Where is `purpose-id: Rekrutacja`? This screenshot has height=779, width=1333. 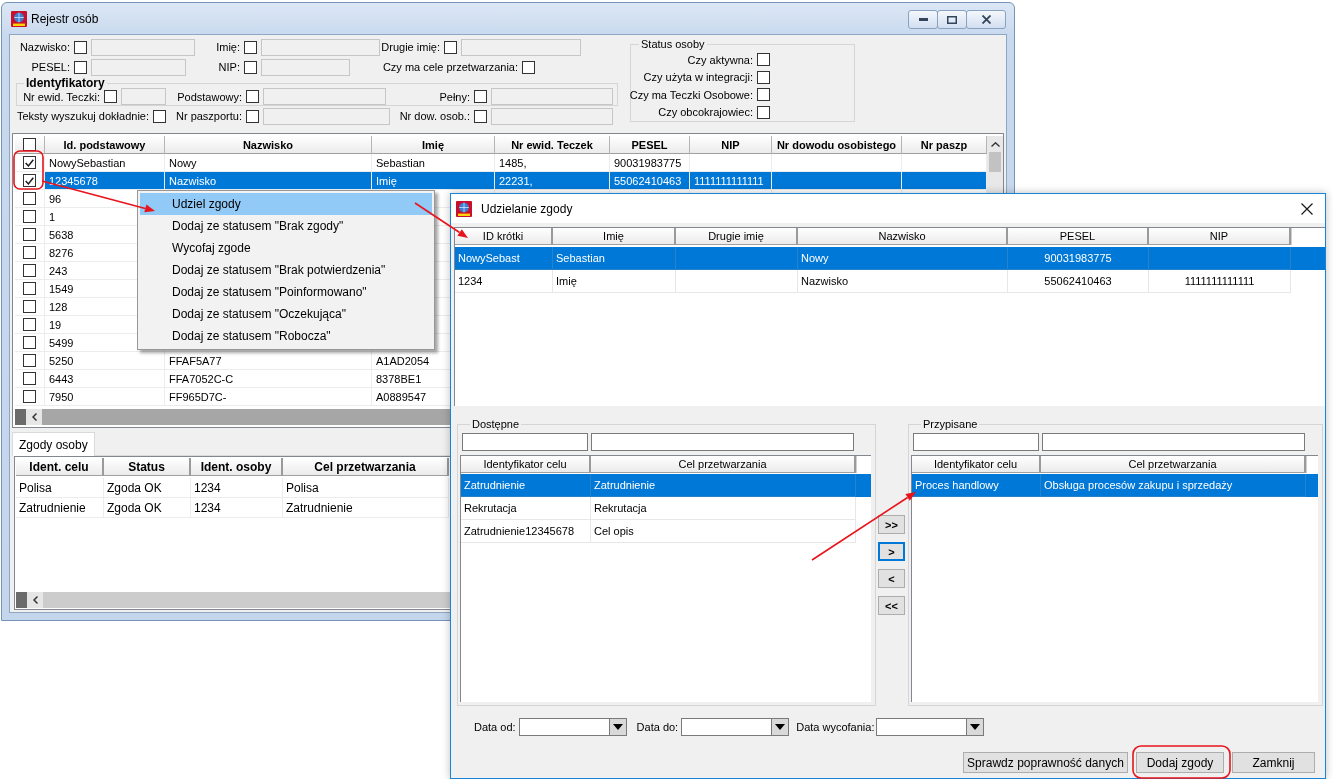 purpose-id: Rekrutacja is located at coordinates (490, 508).